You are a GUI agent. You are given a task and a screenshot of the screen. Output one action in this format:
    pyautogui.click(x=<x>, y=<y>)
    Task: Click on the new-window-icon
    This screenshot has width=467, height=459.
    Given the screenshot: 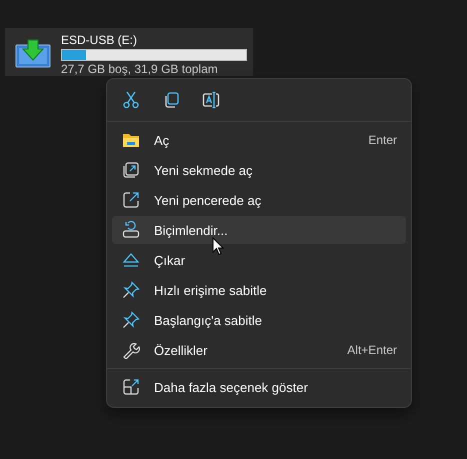 What is the action you would take?
    pyautogui.click(x=131, y=200)
    